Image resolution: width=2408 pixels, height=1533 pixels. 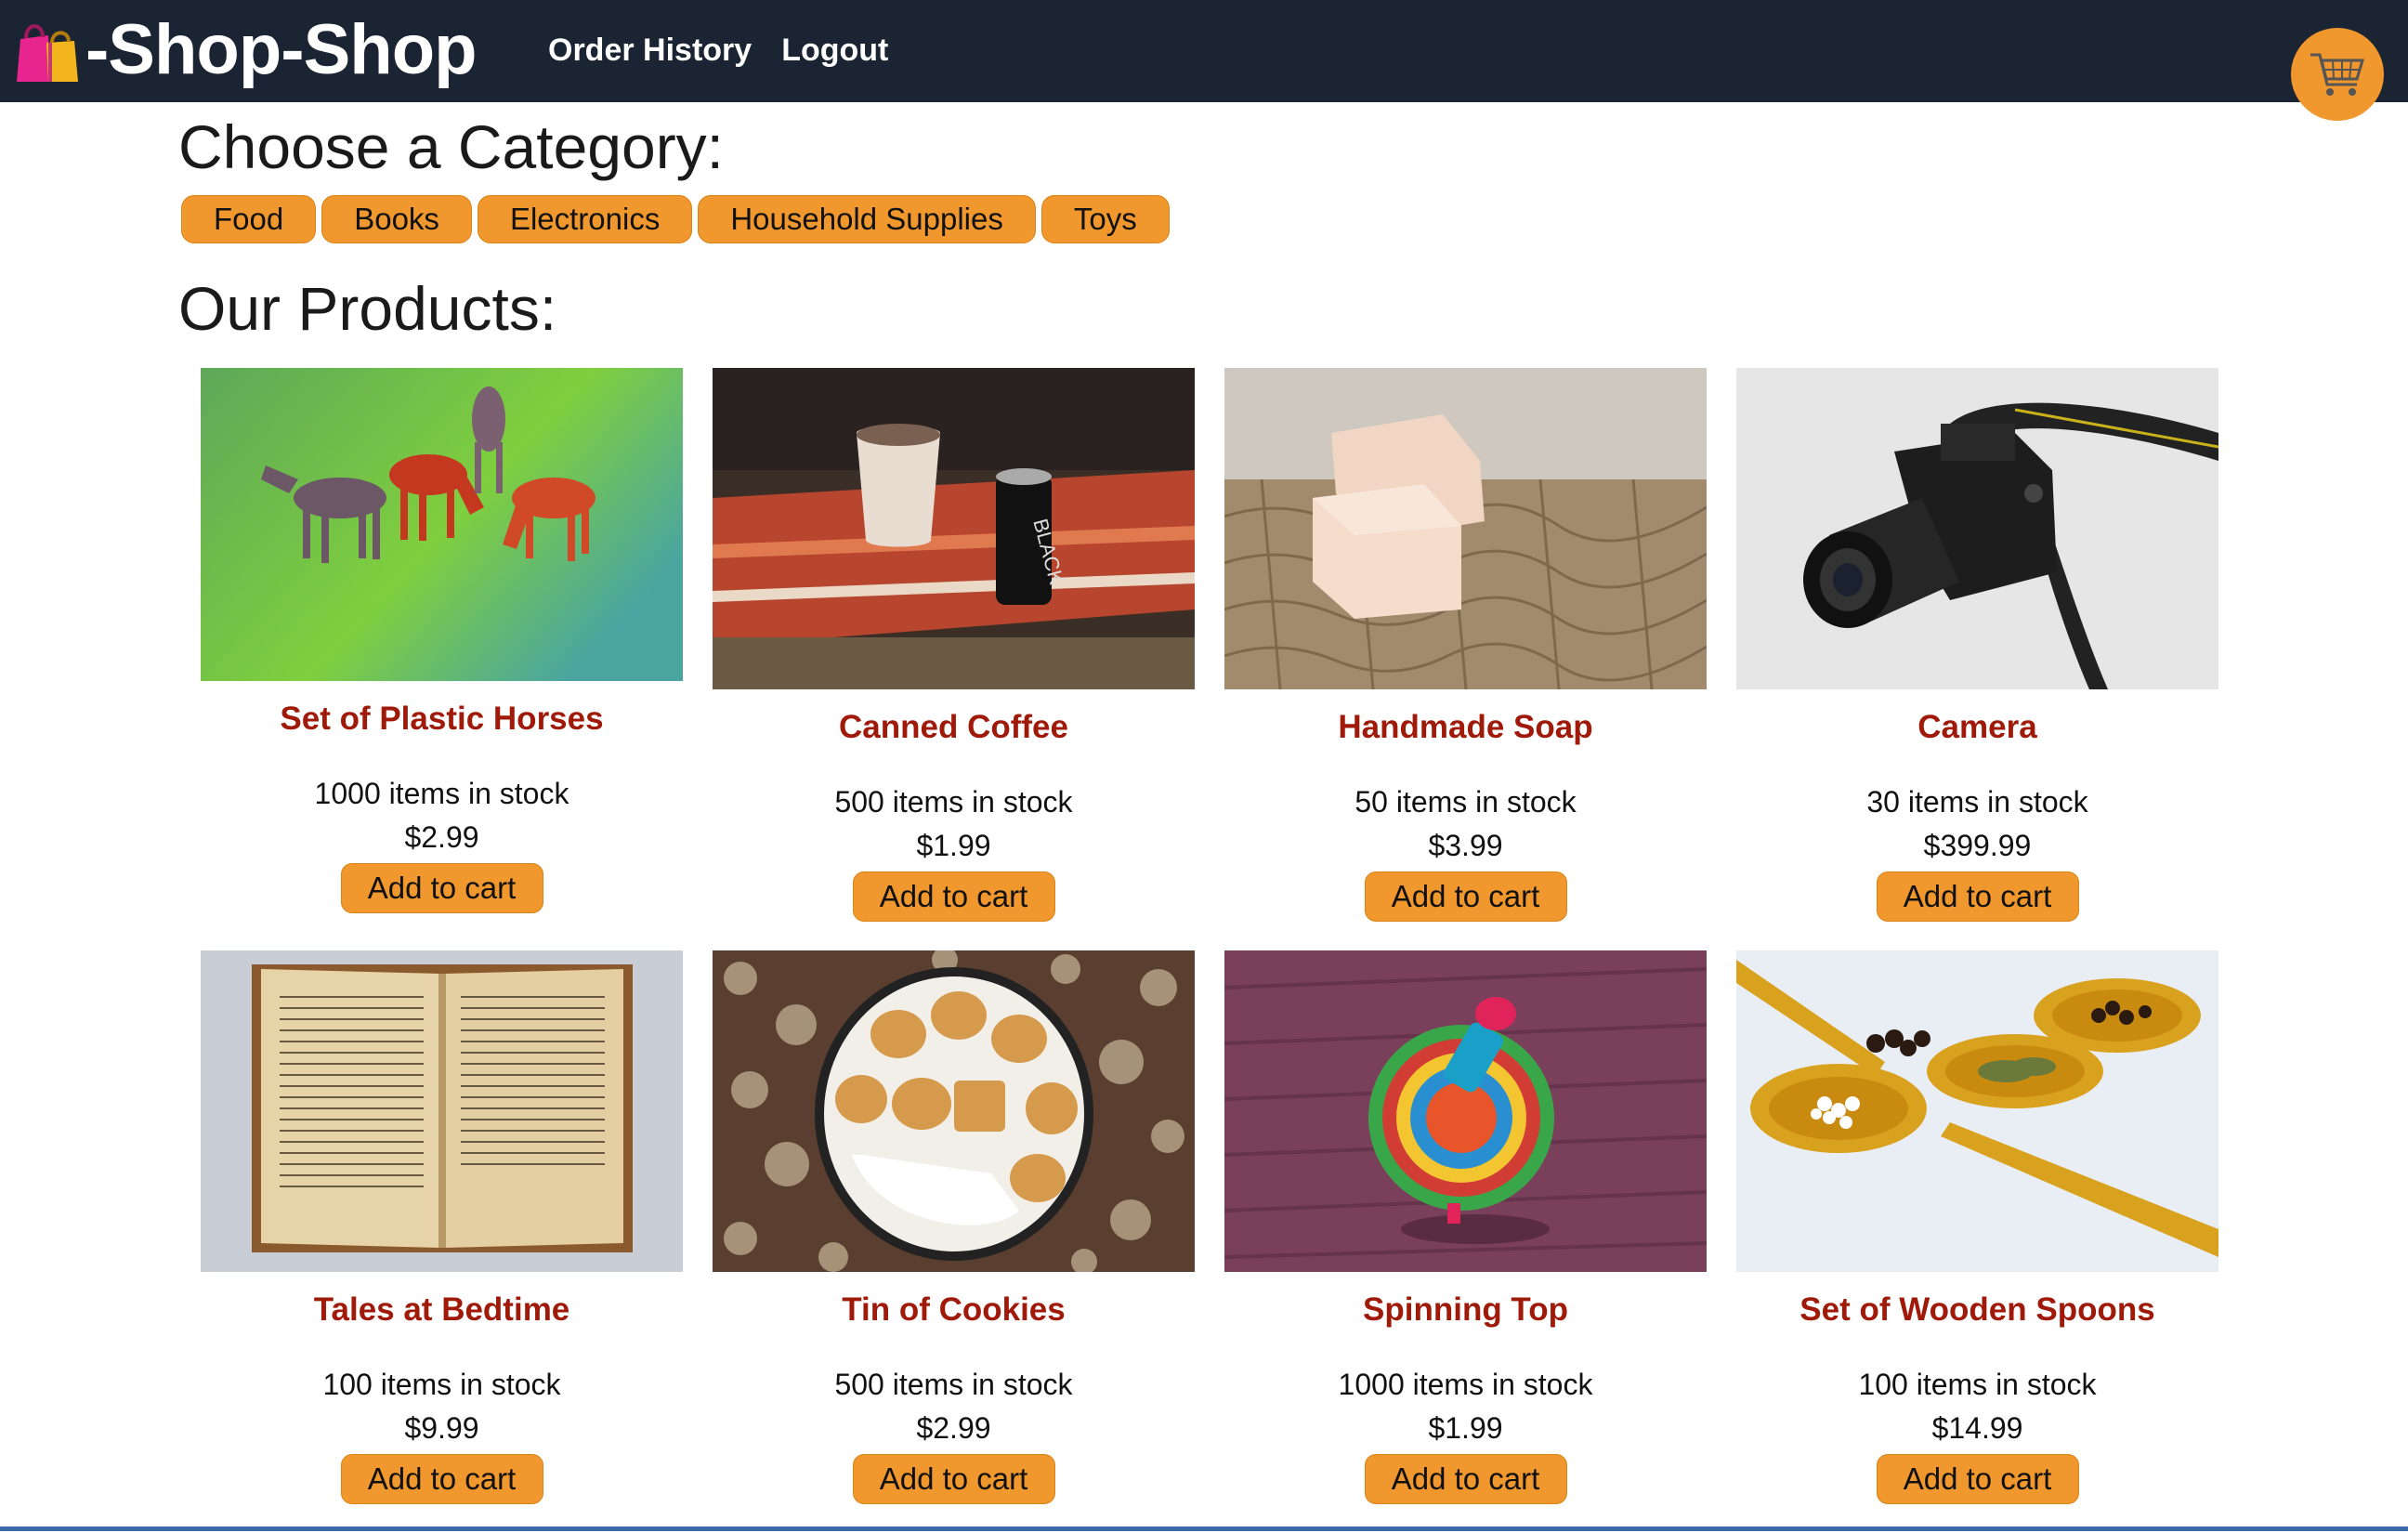 What do you see at coordinates (281, 49) in the screenshot?
I see `brand-name: -Shop-Shop` at bounding box center [281, 49].